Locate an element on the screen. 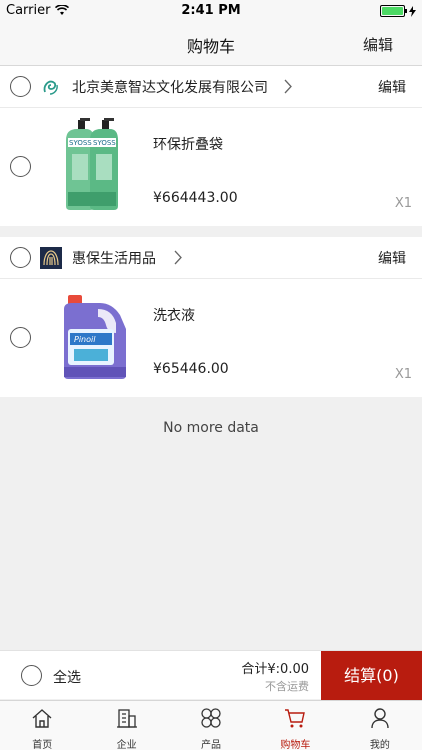 This screenshot has height=750, width=422. nav-bar: 购物车 编辑 is located at coordinates (211, 44).